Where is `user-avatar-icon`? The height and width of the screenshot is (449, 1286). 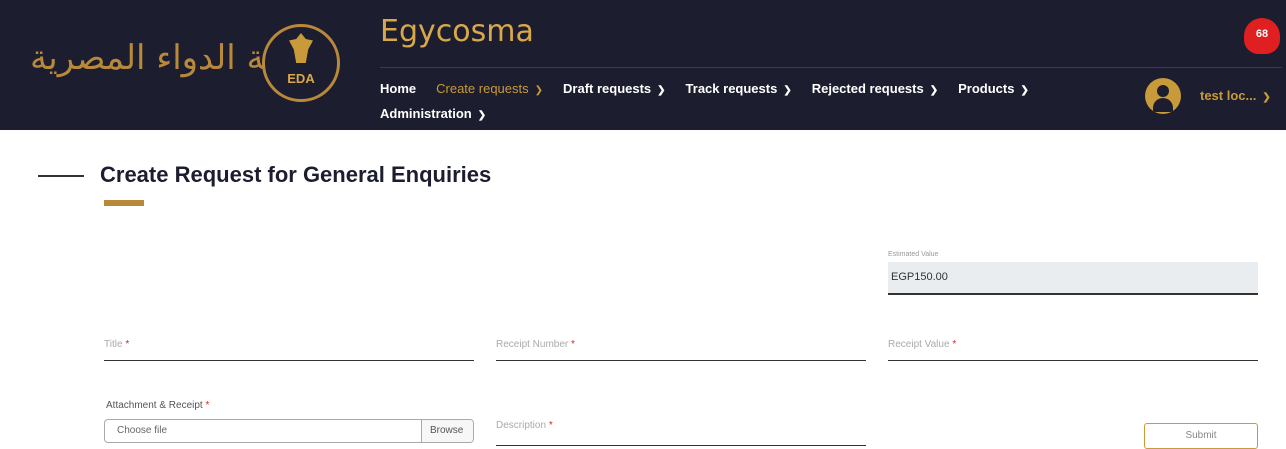
user-avatar-icon is located at coordinates (1163, 96).